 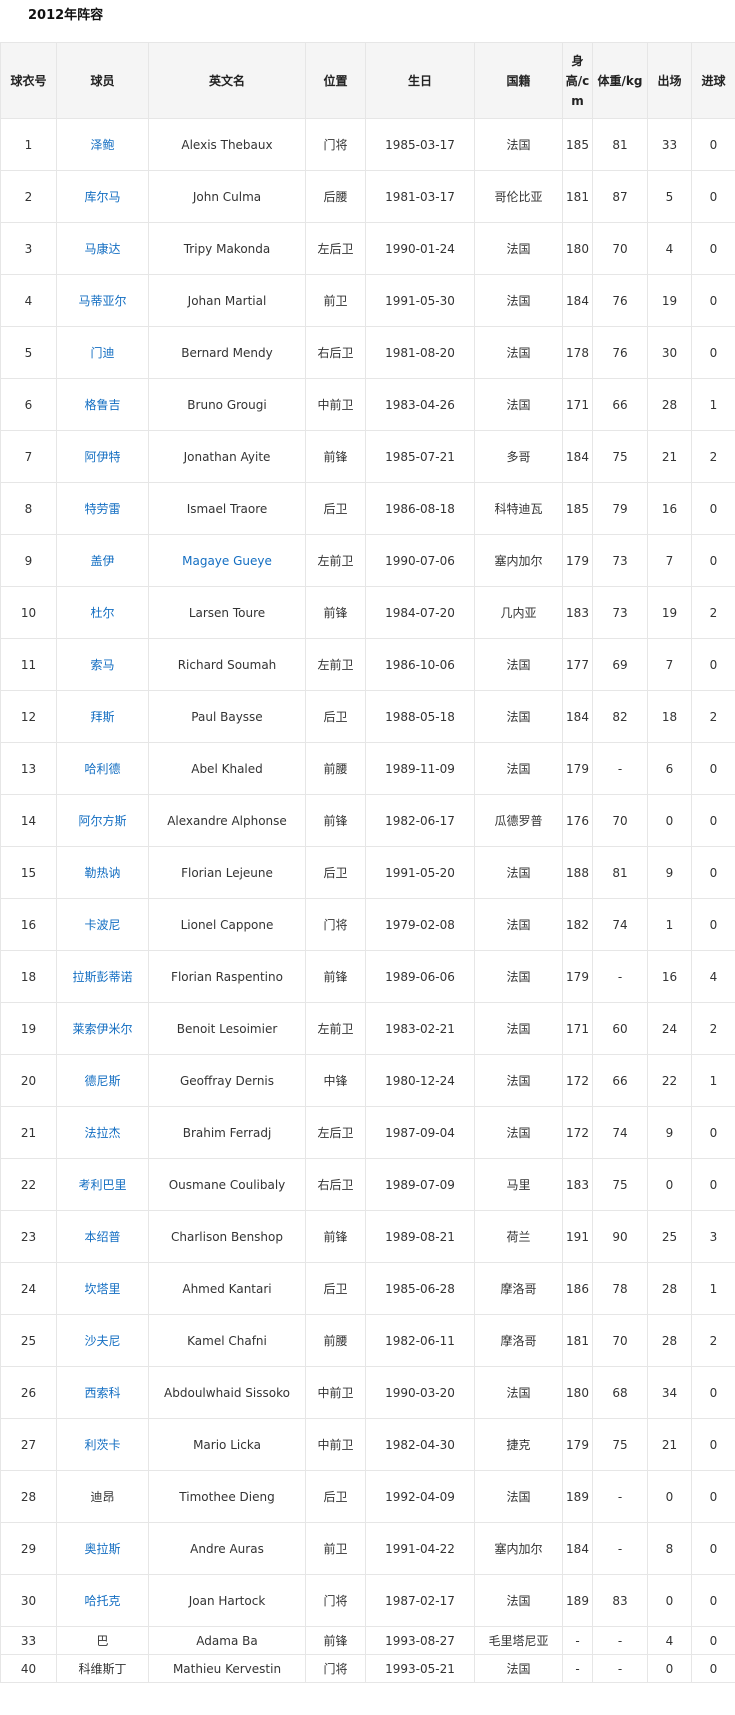 I want to click on player-name: 卡波尼, so click(x=102, y=925).